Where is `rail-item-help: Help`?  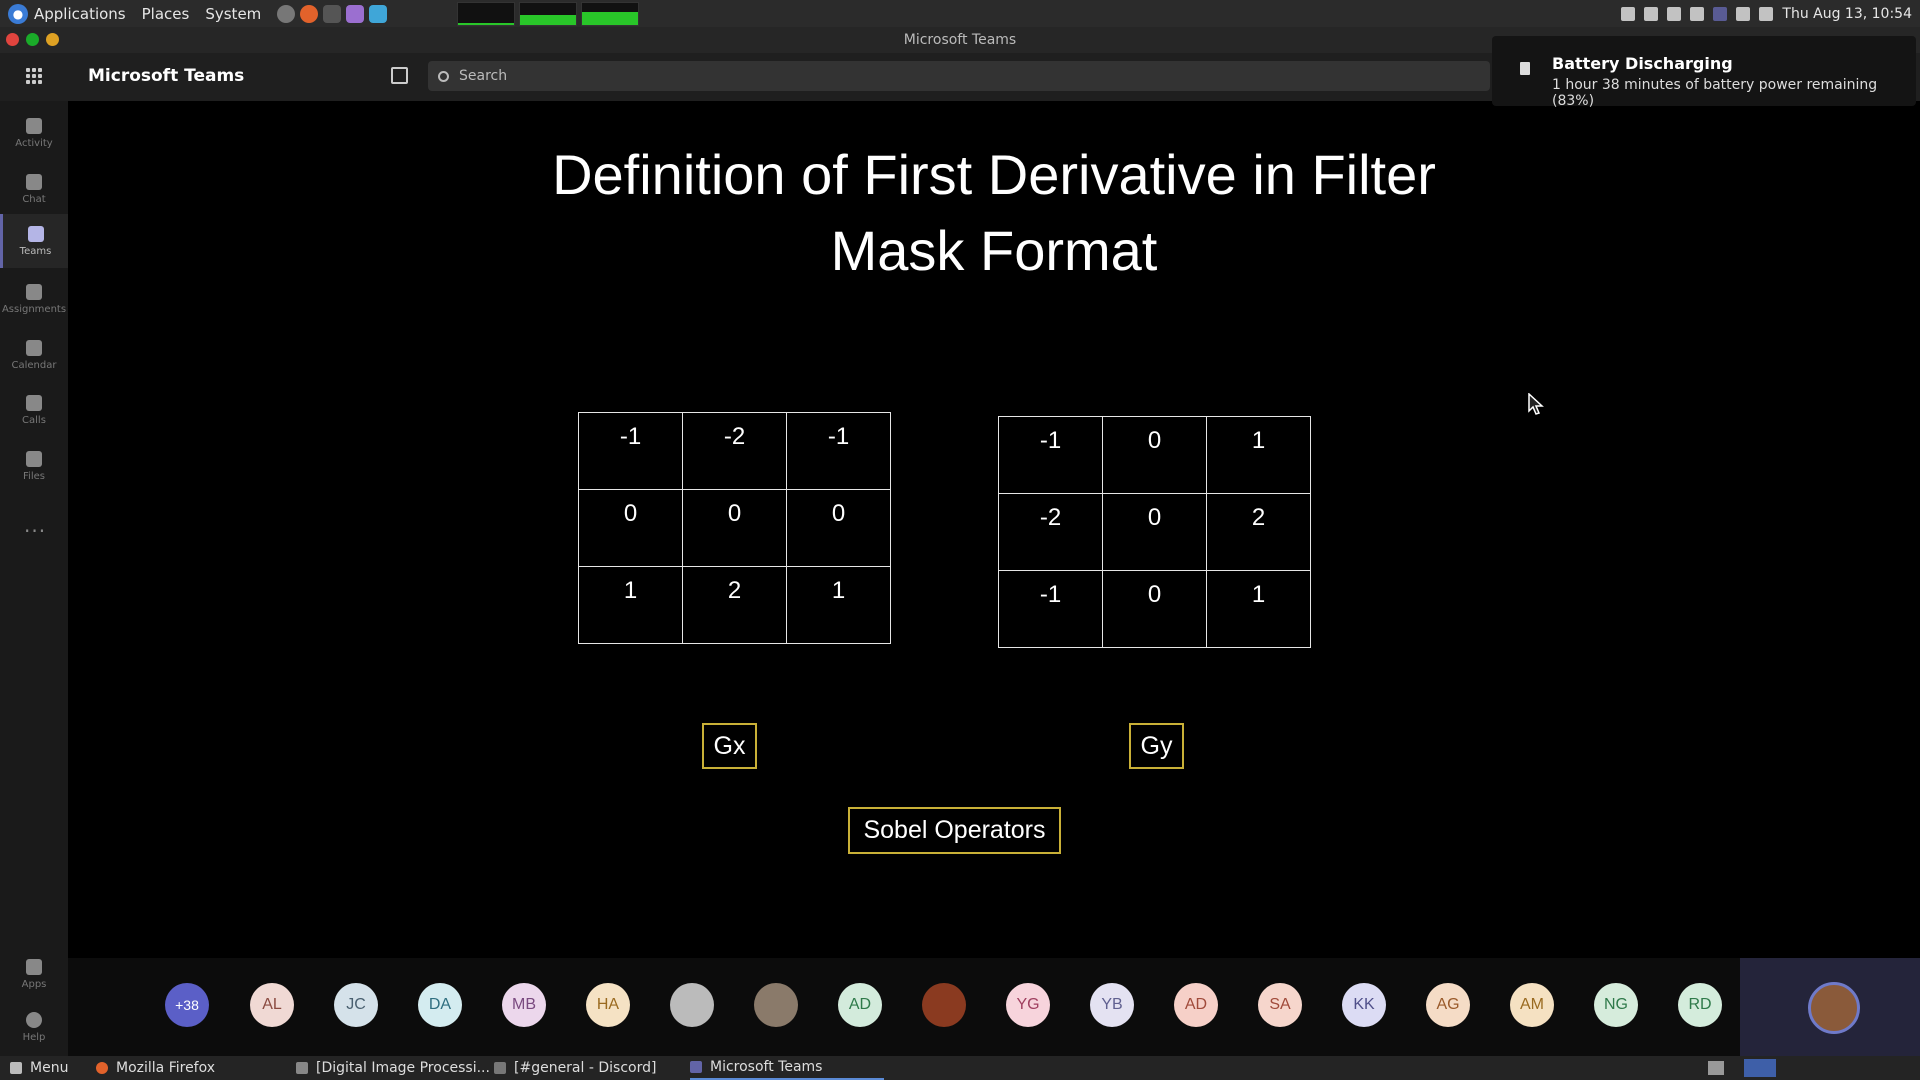 rail-item-help: Help is located at coordinates (34, 1027).